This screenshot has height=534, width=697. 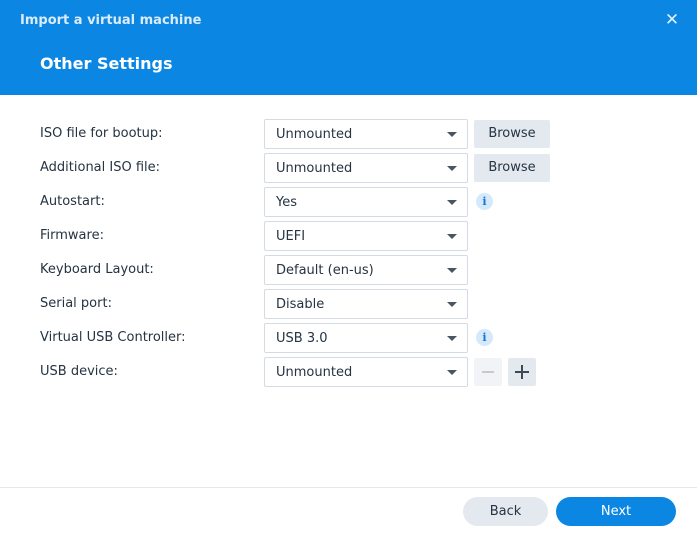 I want to click on usb-controller-select: USB 3.0, so click(x=366, y=338).